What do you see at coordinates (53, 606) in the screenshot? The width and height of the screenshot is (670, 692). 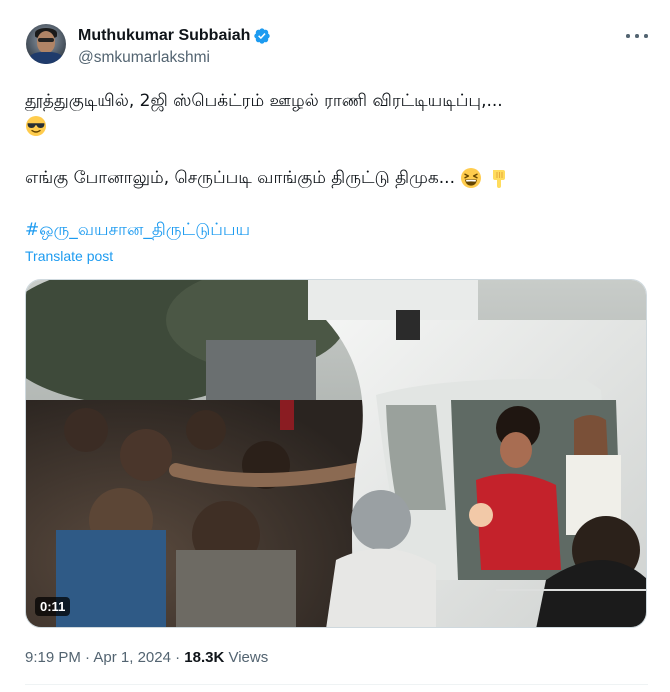 I see `video-duration-badge: 0:11` at bounding box center [53, 606].